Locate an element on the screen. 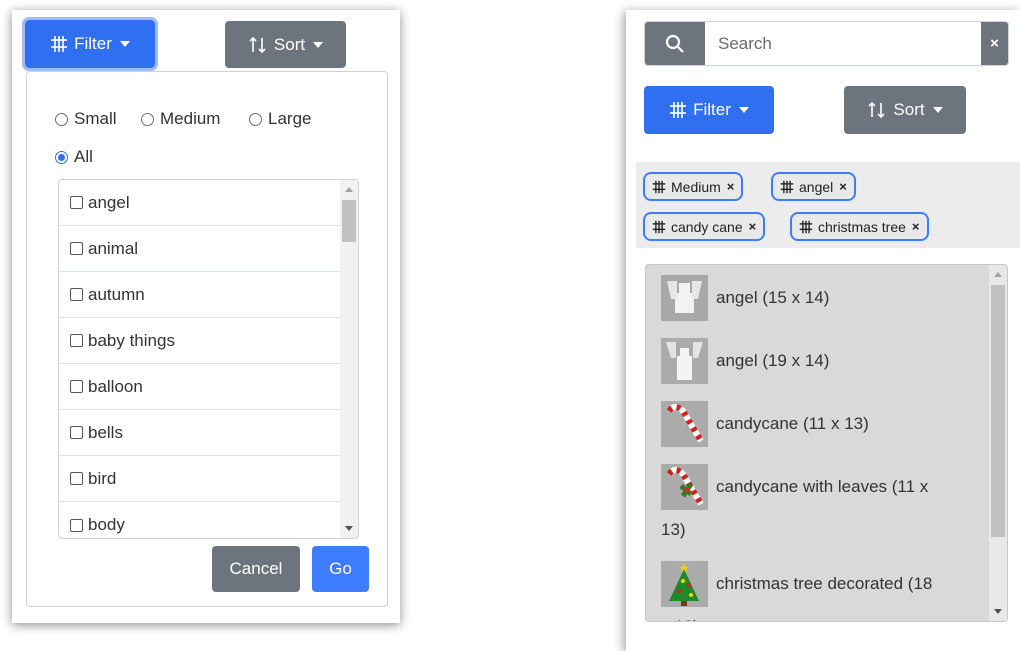 This screenshot has height=651, width=1020. tag-item-balloon: balloon is located at coordinates (200, 387).